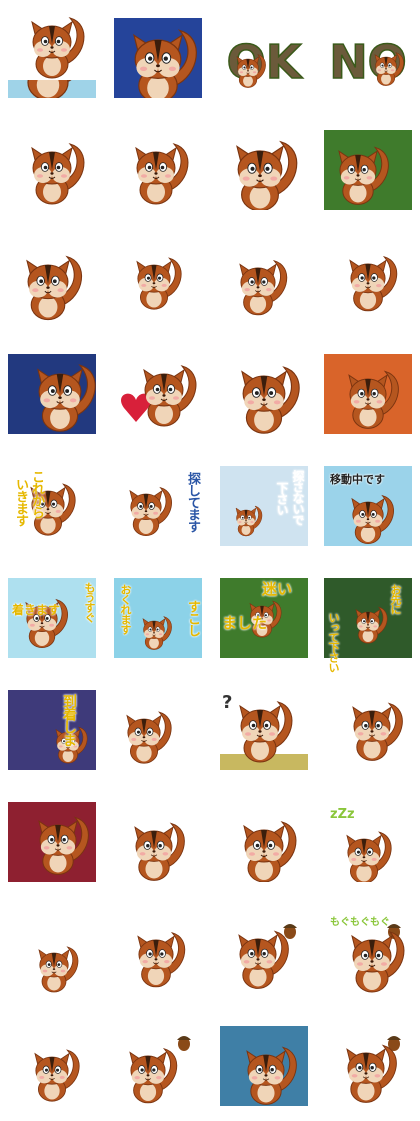 The image size is (420, 1121). I want to click on sticker-flash, so click(52, 394).